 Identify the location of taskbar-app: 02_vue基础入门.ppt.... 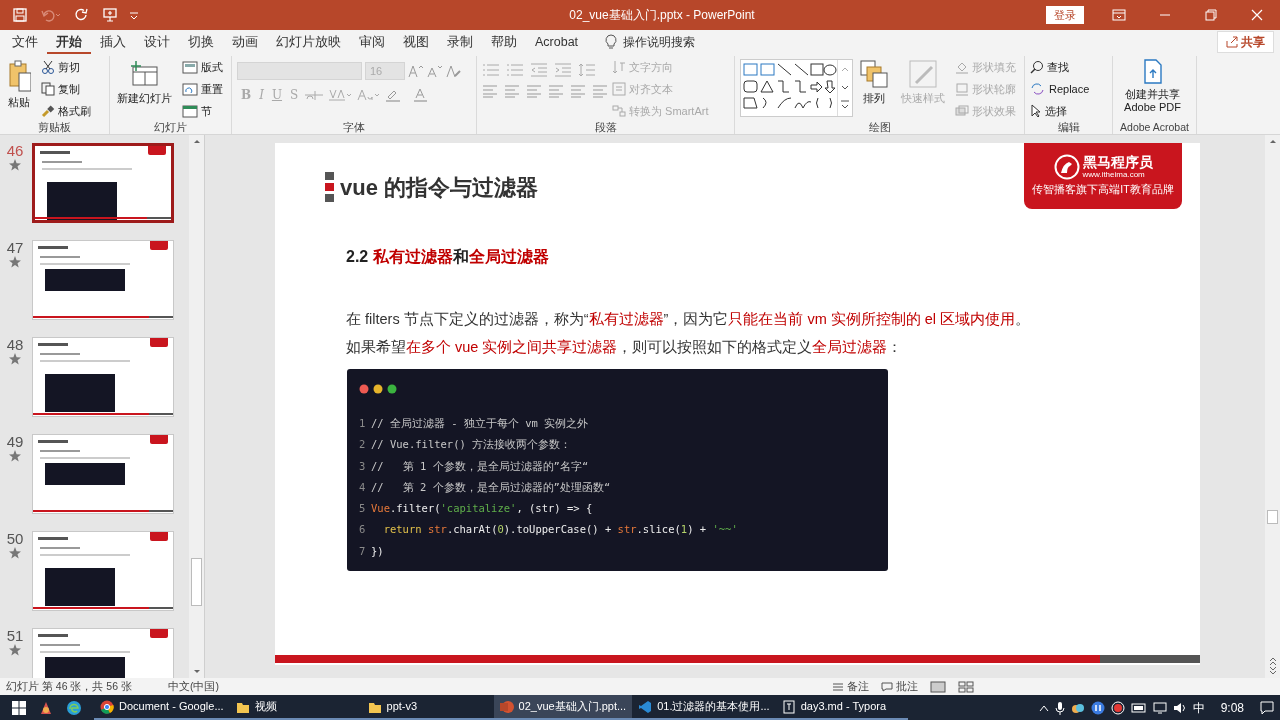
(563, 707).